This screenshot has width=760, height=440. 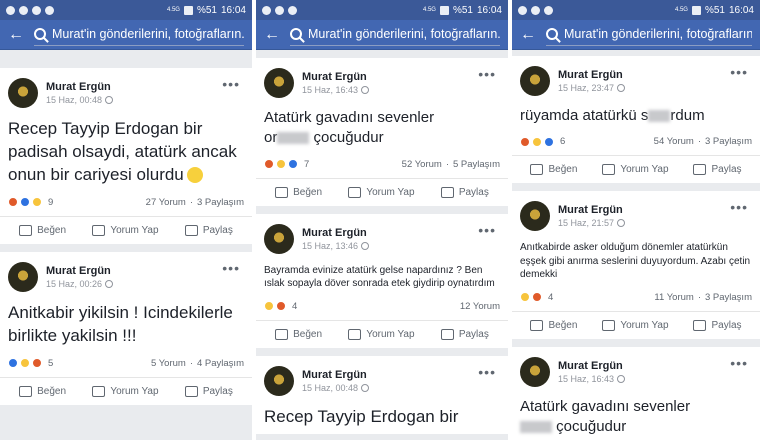 What do you see at coordinates (681, 10) in the screenshot?
I see `network-label: 4.5G` at bounding box center [681, 10].